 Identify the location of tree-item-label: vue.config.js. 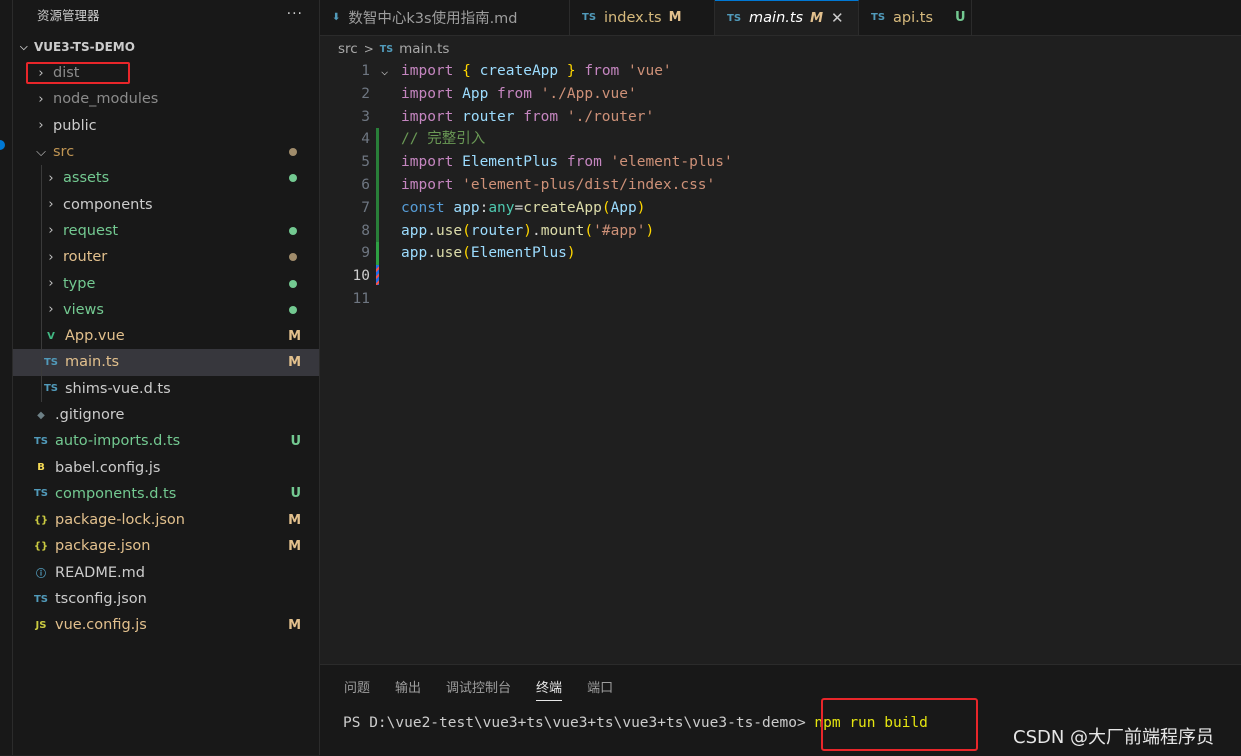
(101, 625).